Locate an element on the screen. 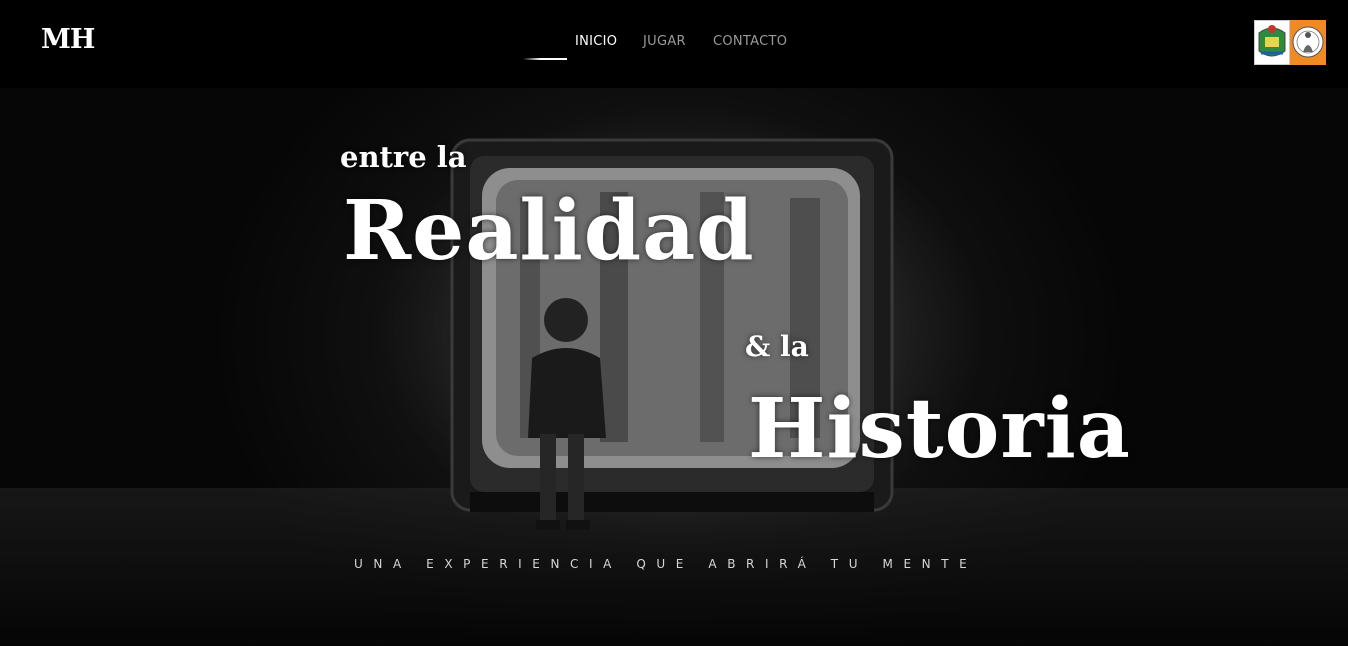  hero-line-entre-la: entre la is located at coordinates (403, 157).